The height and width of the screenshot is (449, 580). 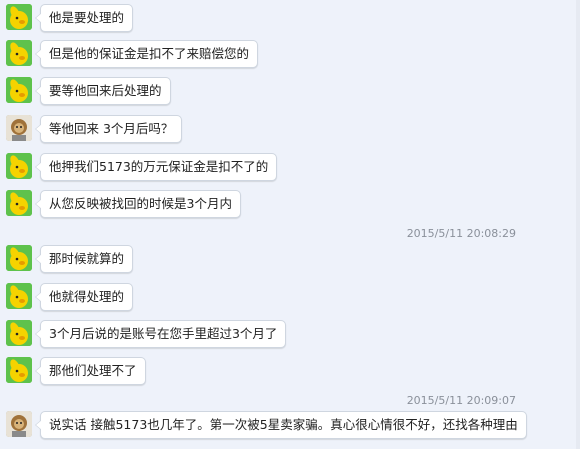 I want to click on message-bubble: 等他回来 3个月后吗？, so click(x=108, y=129).